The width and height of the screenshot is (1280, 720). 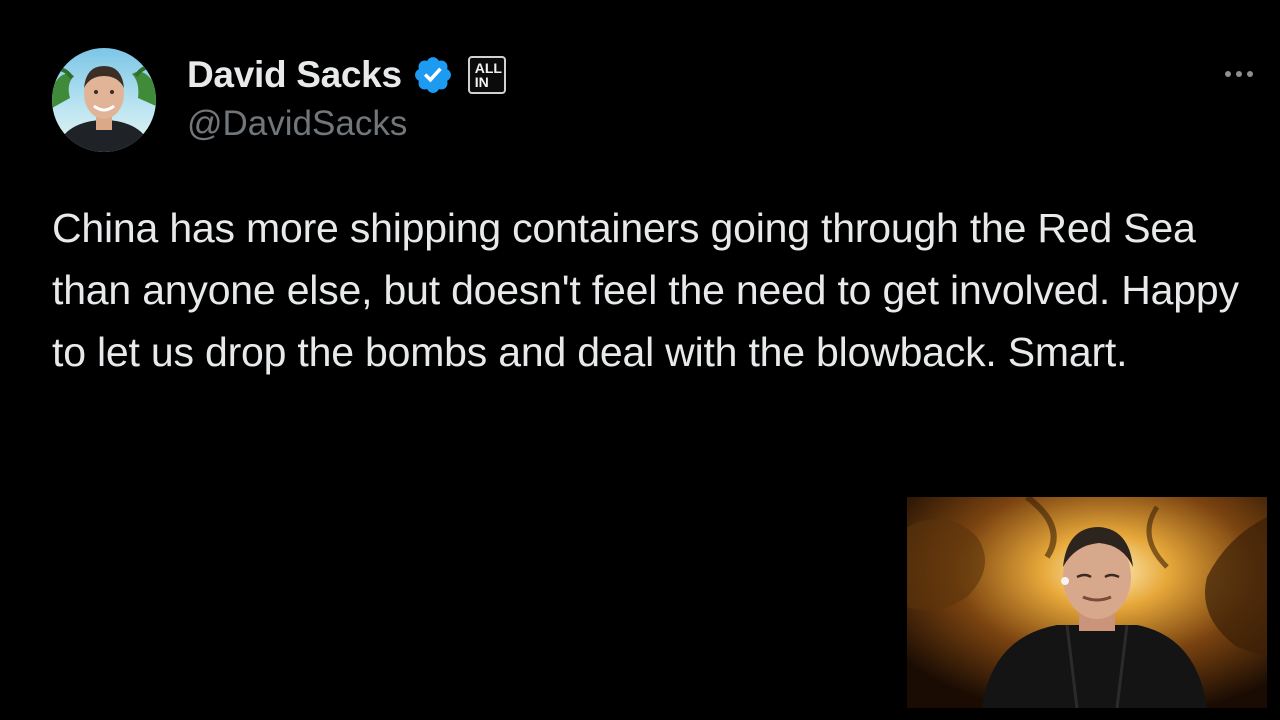 What do you see at coordinates (481, 82) in the screenshot?
I see `affiliate-badge-line2: IN` at bounding box center [481, 82].